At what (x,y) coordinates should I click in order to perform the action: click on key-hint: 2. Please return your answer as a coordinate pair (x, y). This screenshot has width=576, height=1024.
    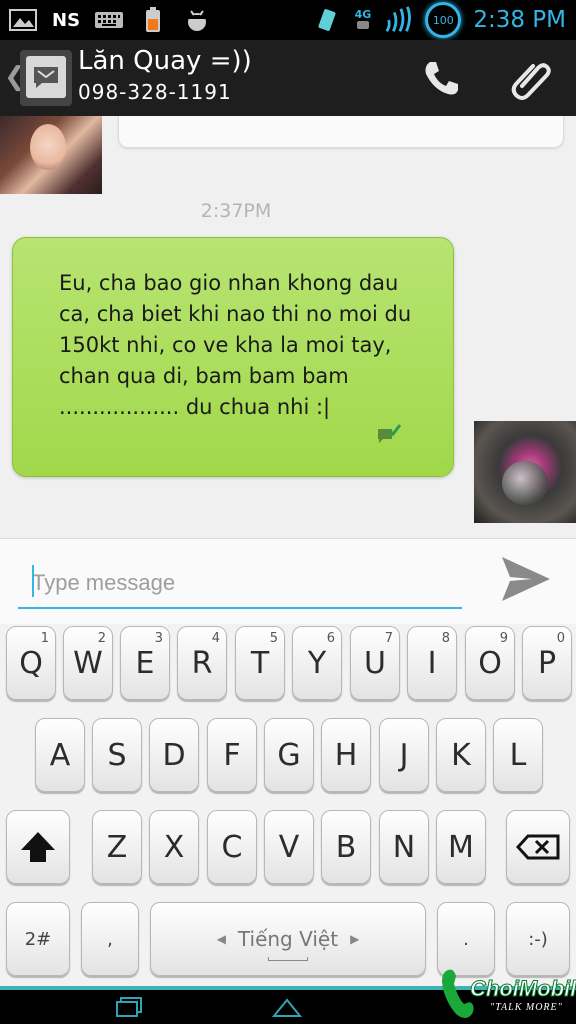
    Looking at the image, I should click on (101, 638).